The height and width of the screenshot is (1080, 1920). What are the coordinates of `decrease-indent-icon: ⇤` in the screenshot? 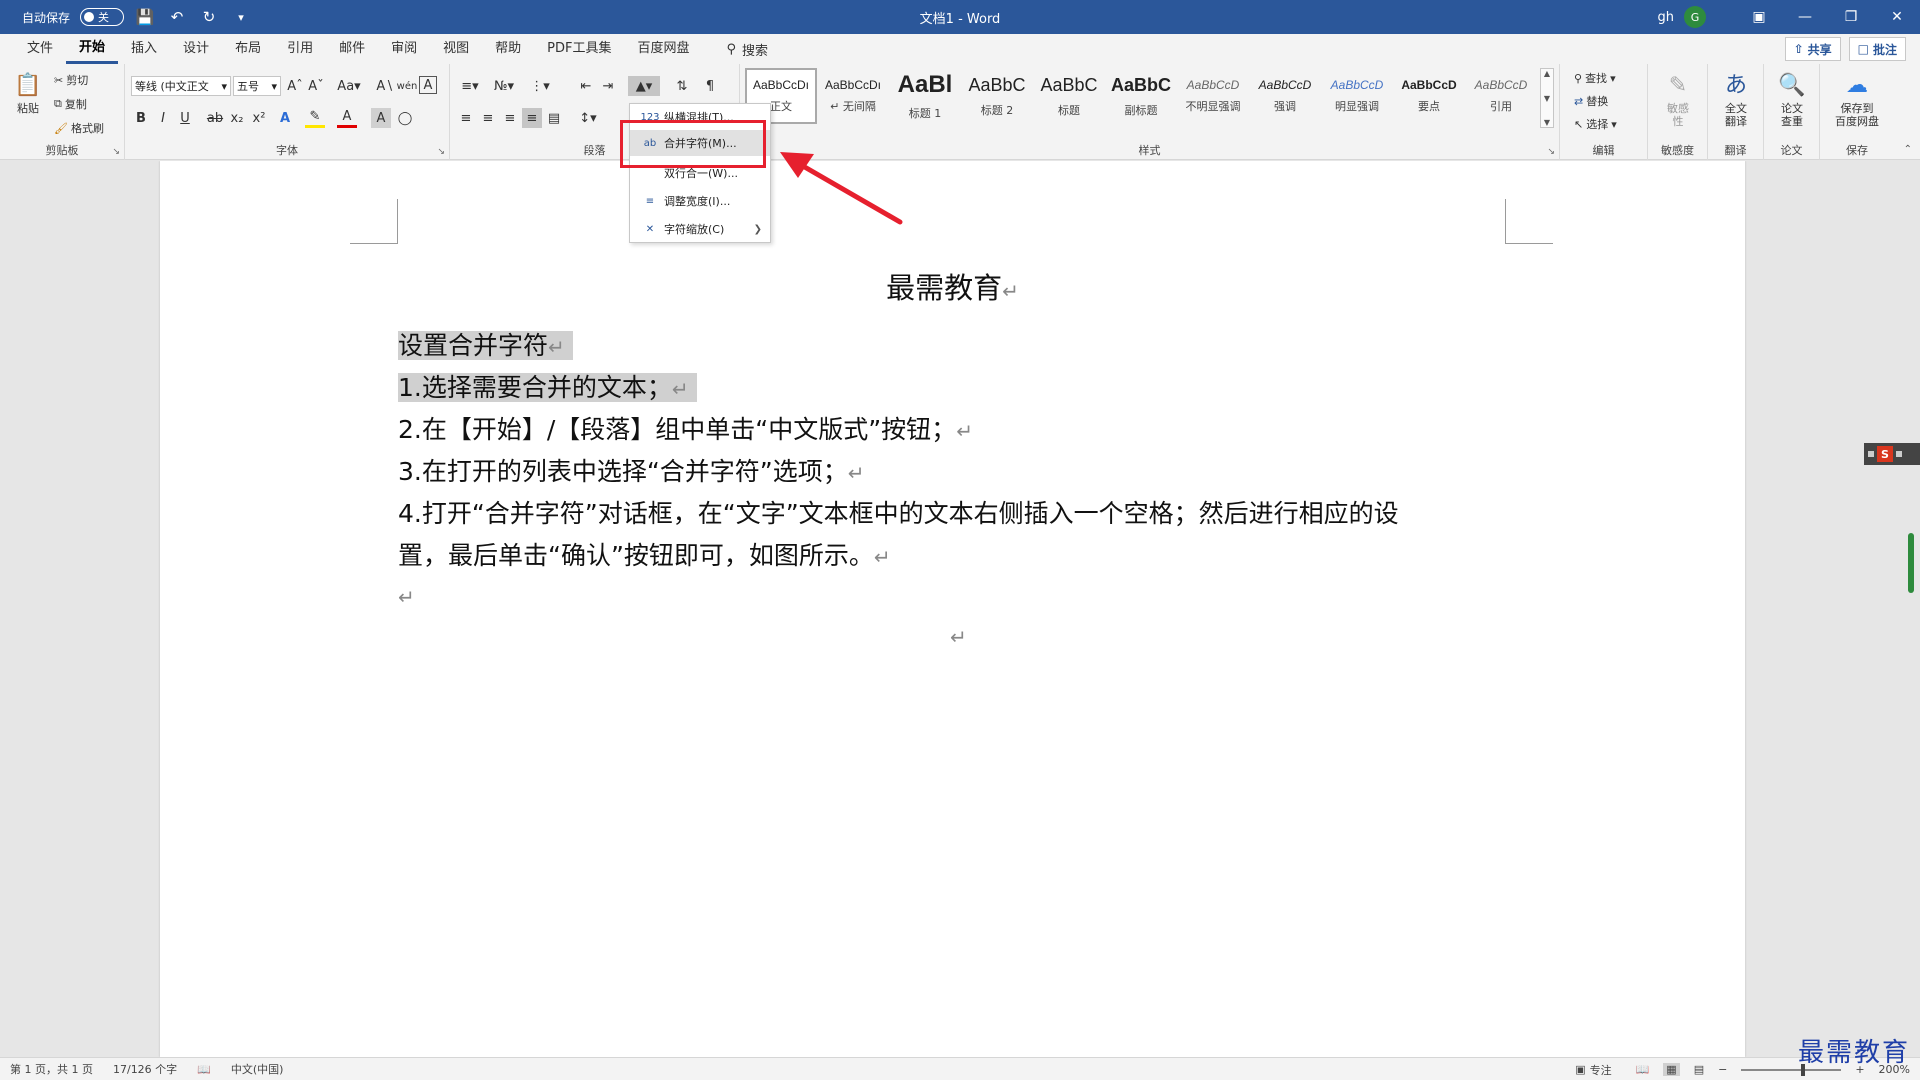 It's located at (586, 86).